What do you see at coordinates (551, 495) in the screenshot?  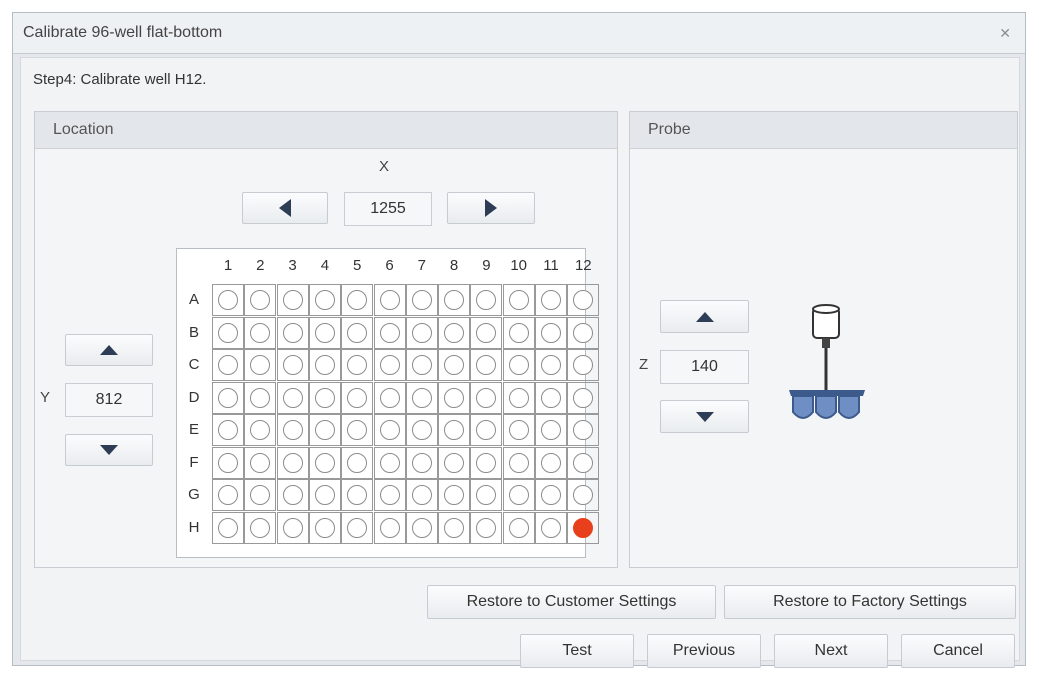 I see `well-G11` at bounding box center [551, 495].